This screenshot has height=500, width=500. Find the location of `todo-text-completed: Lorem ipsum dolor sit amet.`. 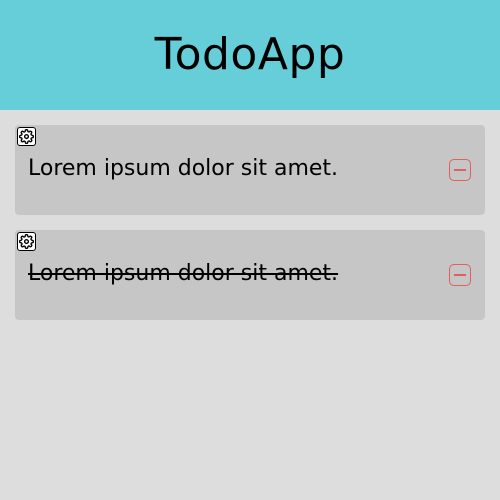

todo-text-completed: Lorem ipsum dolor sit amet. is located at coordinates (183, 274).